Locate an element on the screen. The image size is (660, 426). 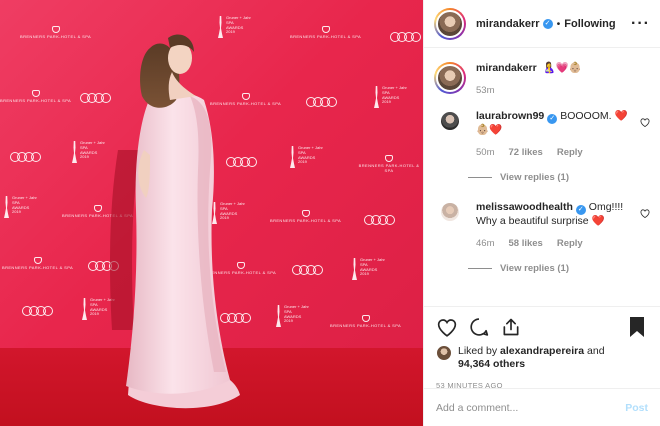
following-button: Following is located at coordinates (589, 24).